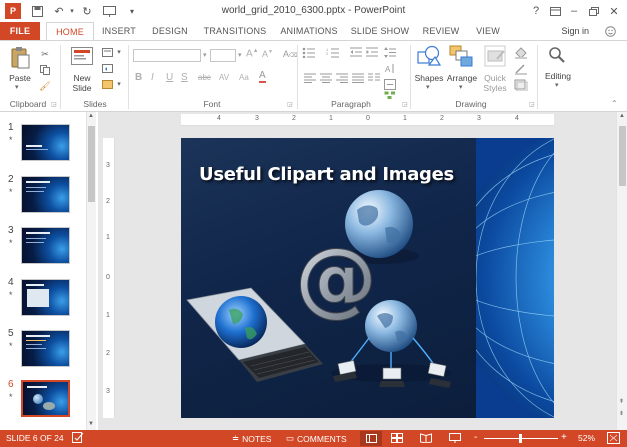 This screenshot has height=447, width=627. What do you see at coordinates (107, 84) in the screenshot?
I see `section-icon` at bounding box center [107, 84].